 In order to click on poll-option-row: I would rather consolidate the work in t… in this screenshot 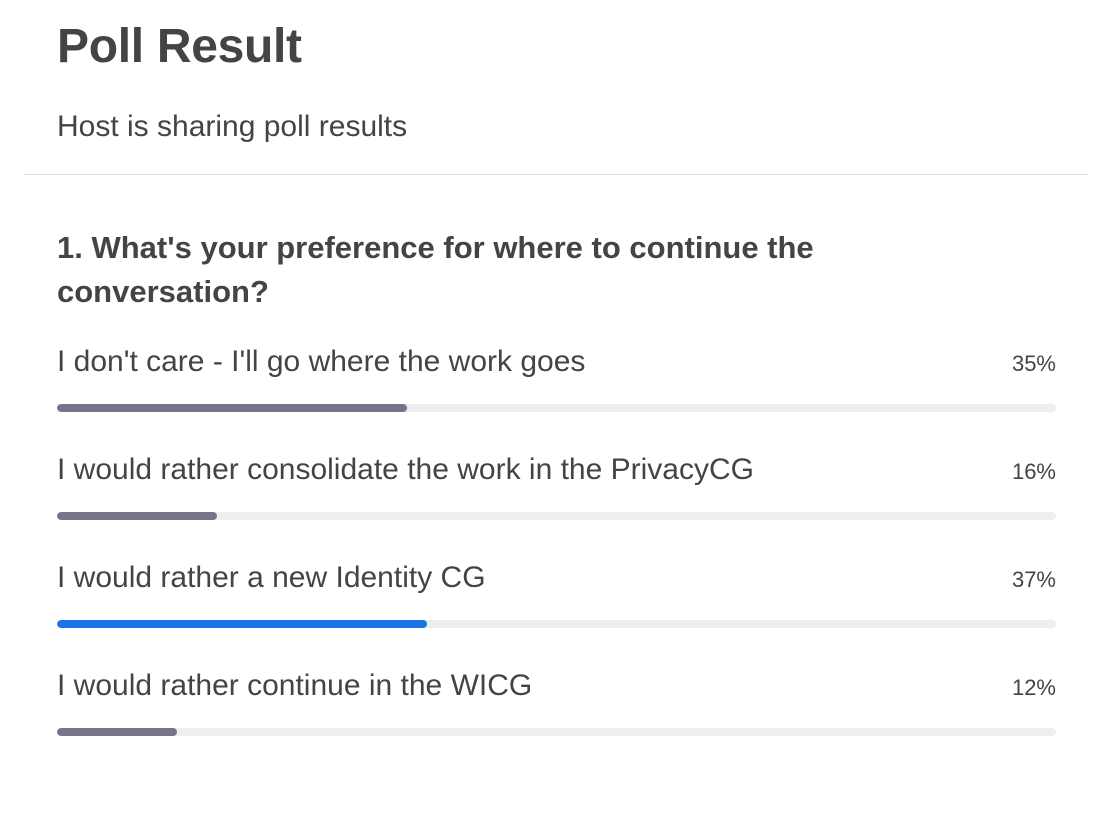, I will do `click(556, 472)`.